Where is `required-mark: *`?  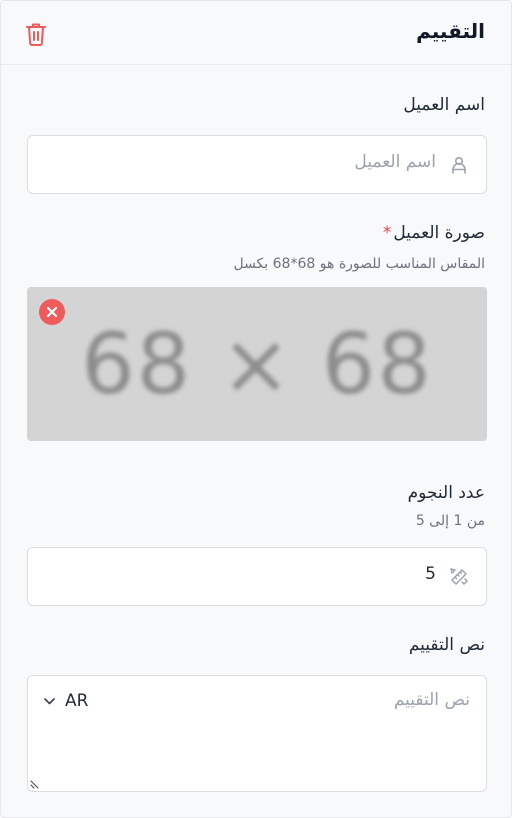
required-mark: * is located at coordinates (387, 233).